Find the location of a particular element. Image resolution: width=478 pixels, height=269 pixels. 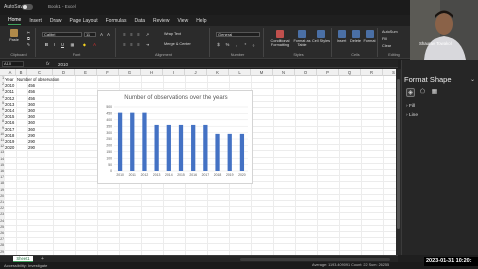

delete-cells-button: Delete is located at coordinates (355, 36).